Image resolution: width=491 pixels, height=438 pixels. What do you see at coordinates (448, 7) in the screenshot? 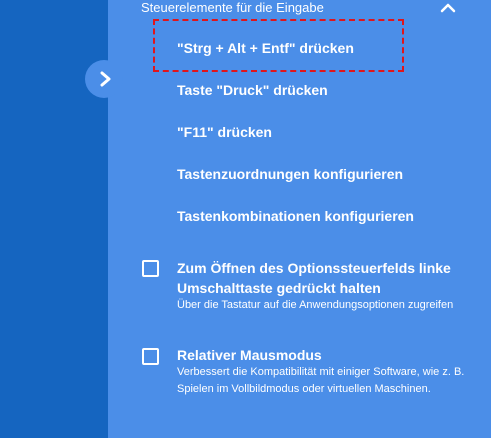
I see `chevron-up-icon` at bounding box center [448, 7].